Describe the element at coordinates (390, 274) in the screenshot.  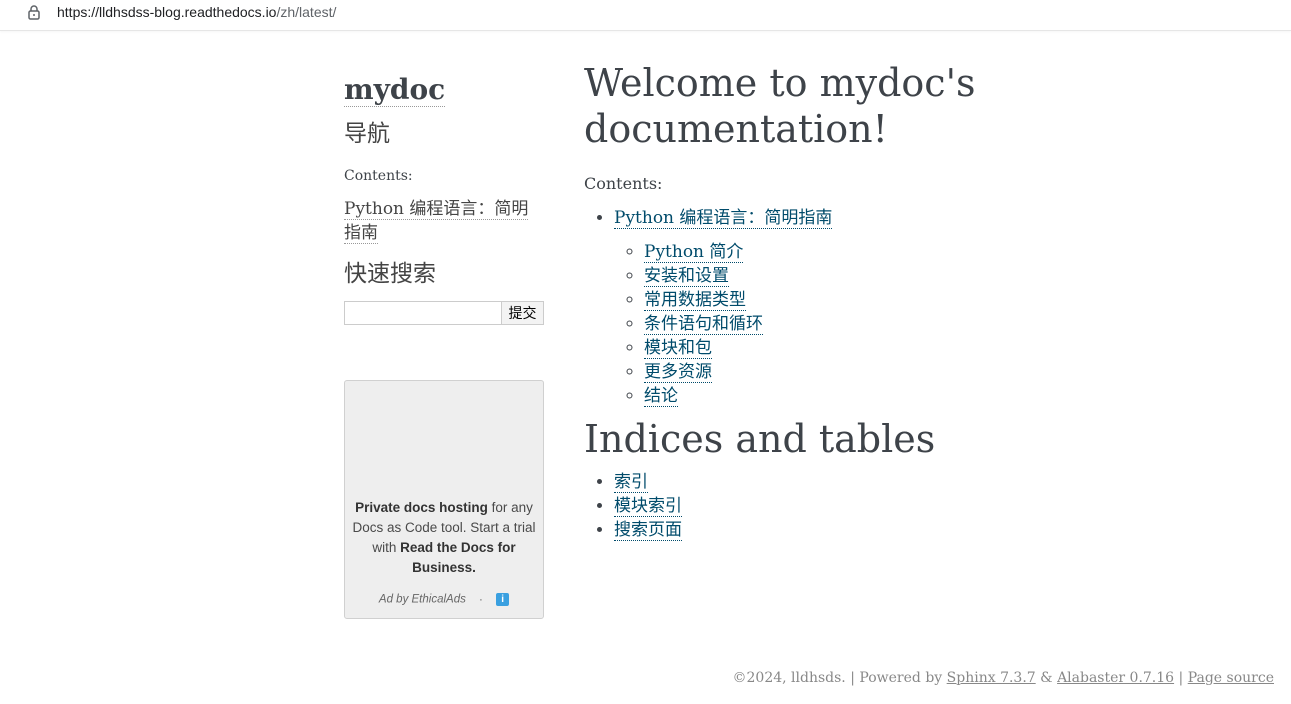
I see `search-heading: 快速搜索` at that location.